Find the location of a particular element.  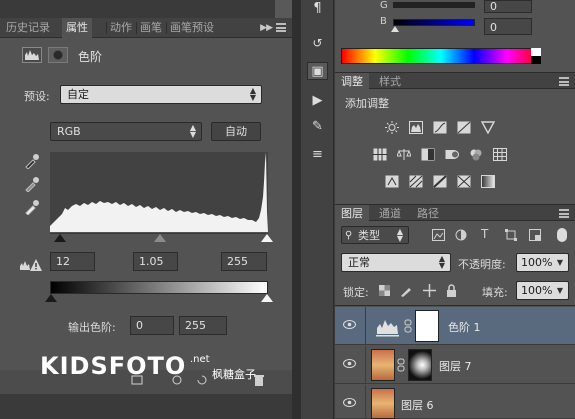

levels-adjustment-icon is located at coordinates (416, 127).